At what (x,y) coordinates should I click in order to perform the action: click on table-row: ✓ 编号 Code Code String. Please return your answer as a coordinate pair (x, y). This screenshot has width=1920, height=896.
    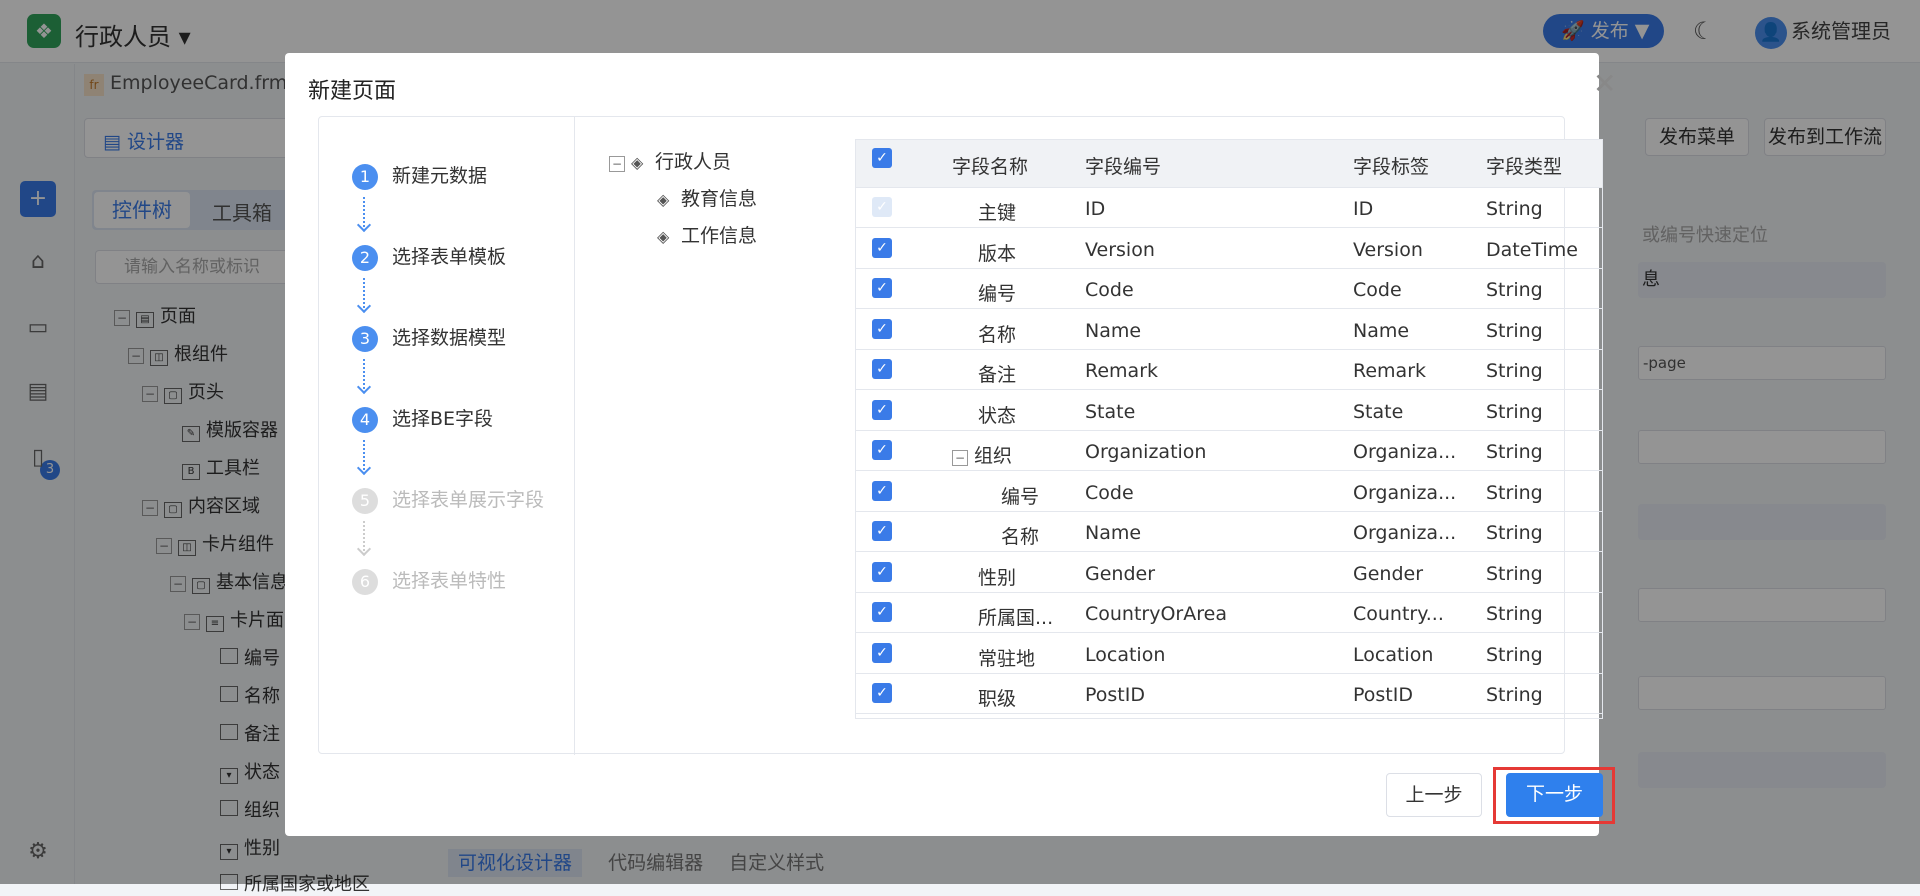
    Looking at the image, I should click on (1229, 289).